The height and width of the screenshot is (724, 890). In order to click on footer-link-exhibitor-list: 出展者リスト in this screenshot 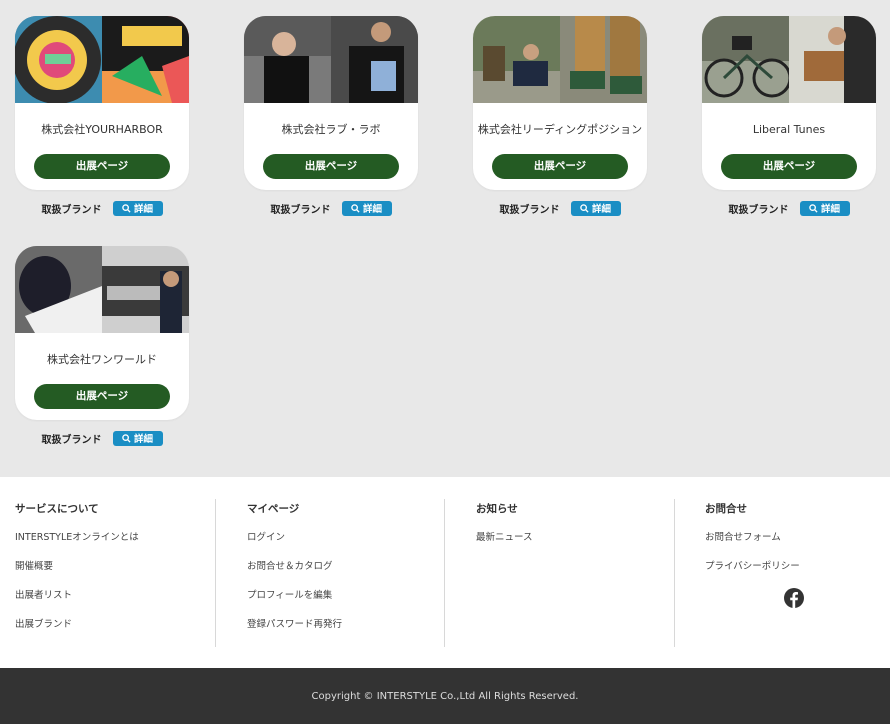, I will do `click(77, 596)`.